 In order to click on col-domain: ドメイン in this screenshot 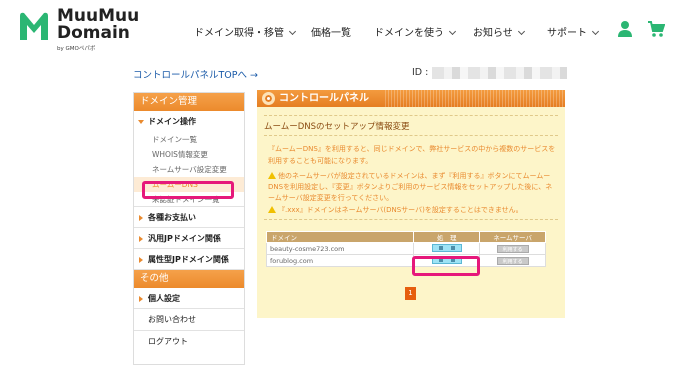, I will do `click(340, 237)`.